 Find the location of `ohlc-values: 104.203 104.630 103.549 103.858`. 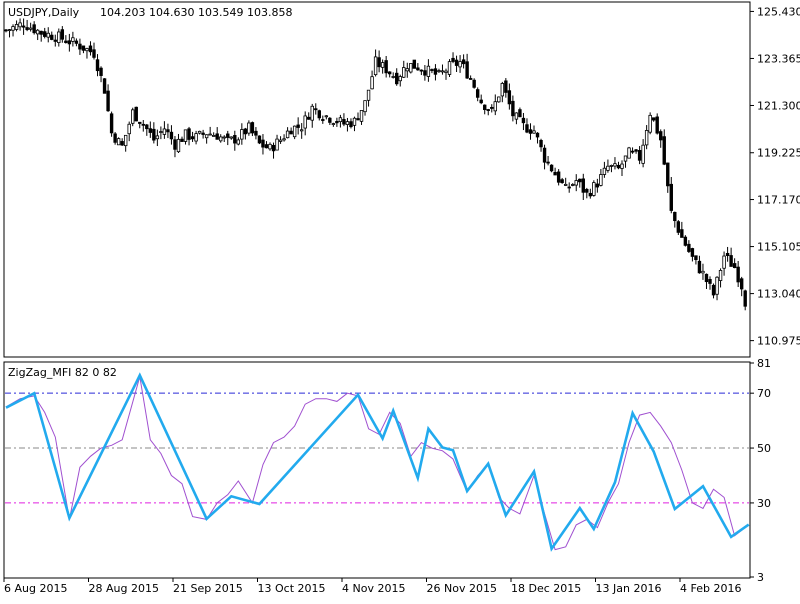

ohlc-values: 104.203 104.630 103.549 103.858 is located at coordinates (196, 12).